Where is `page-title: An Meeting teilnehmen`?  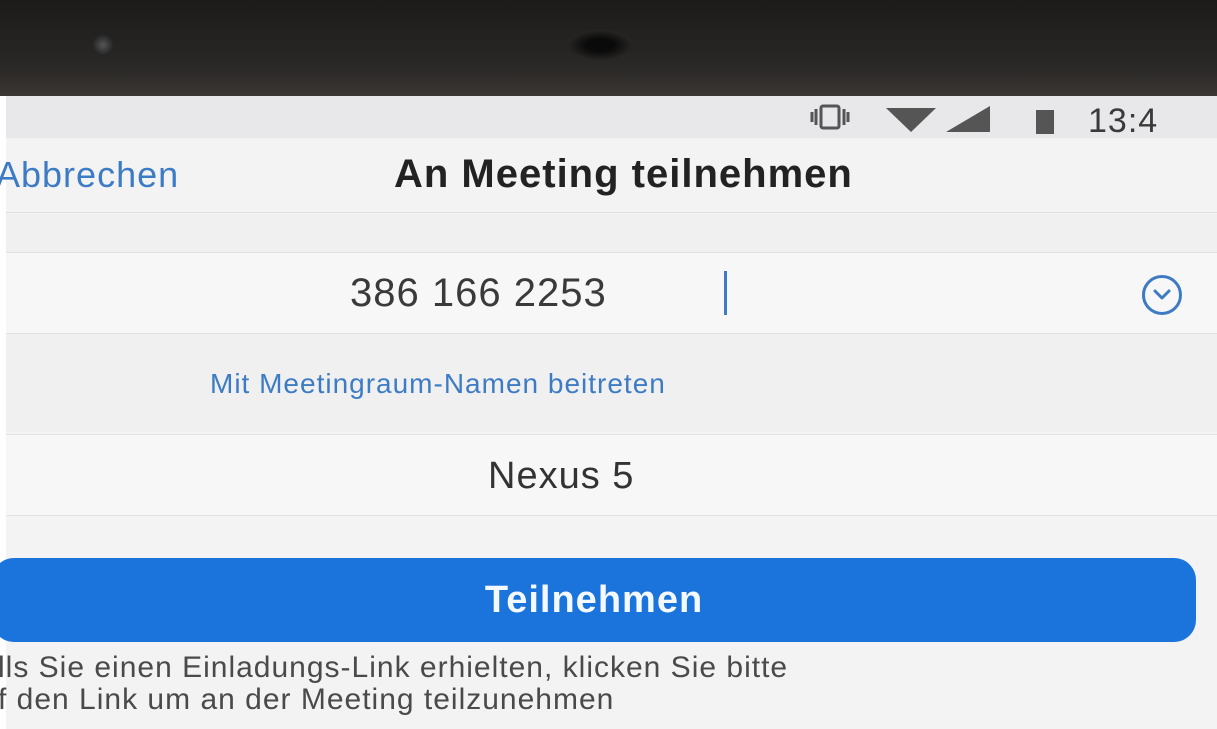 page-title: An Meeting teilnehmen is located at coordinates (623, 174).